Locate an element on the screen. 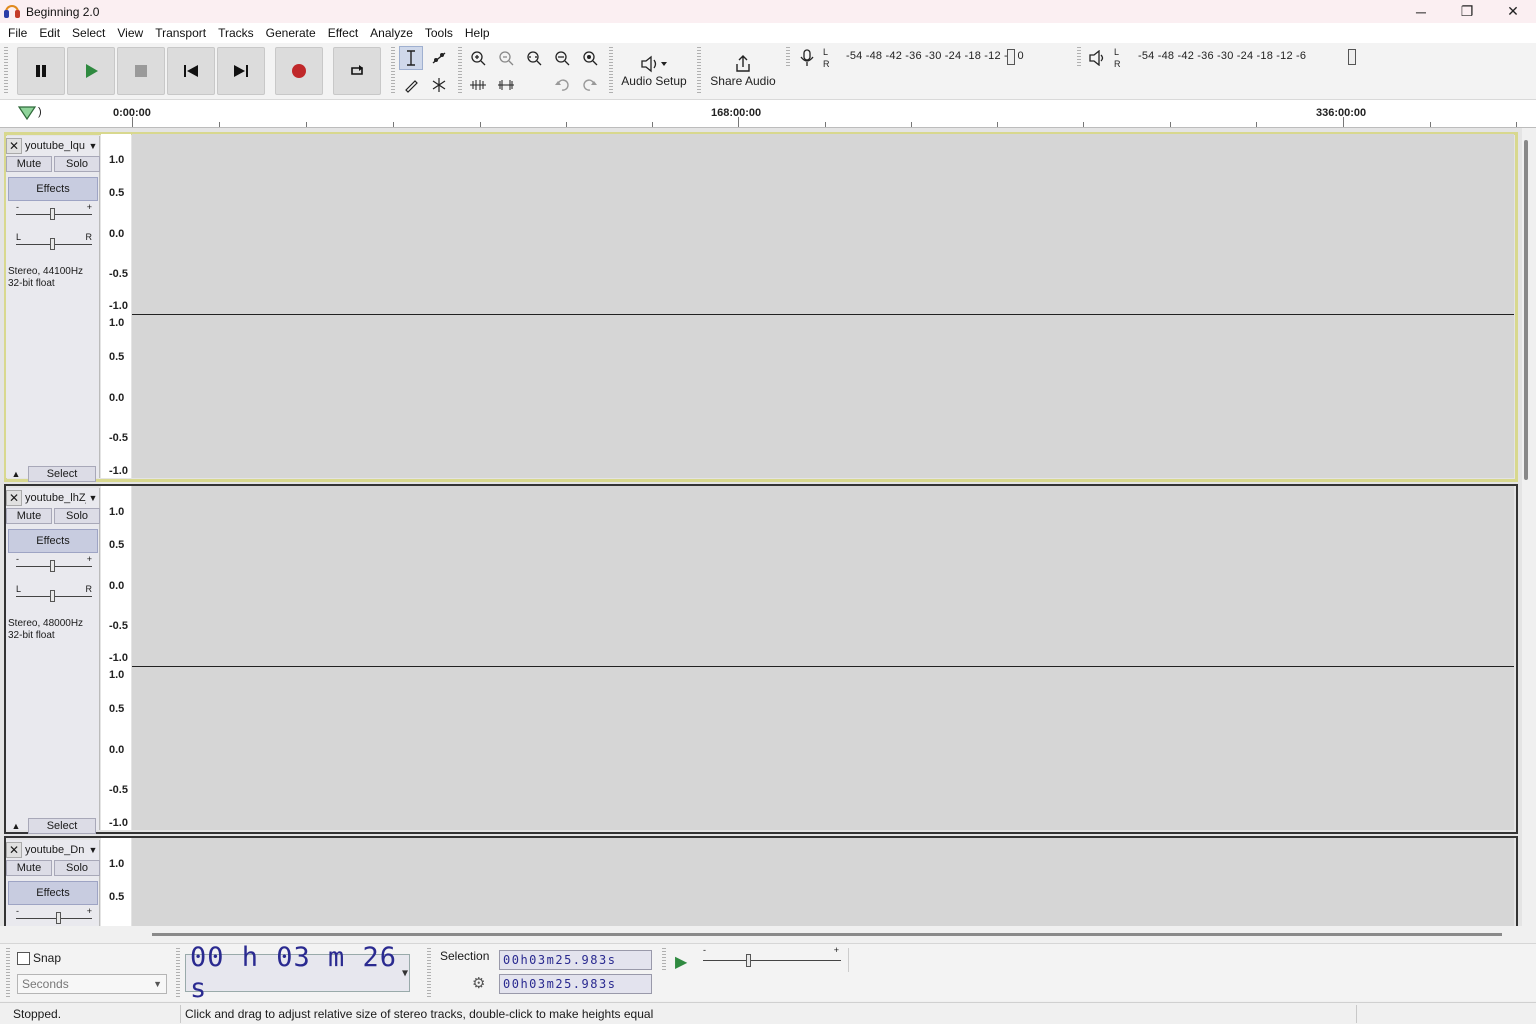  stop-button is located at coordinates (141, 71).